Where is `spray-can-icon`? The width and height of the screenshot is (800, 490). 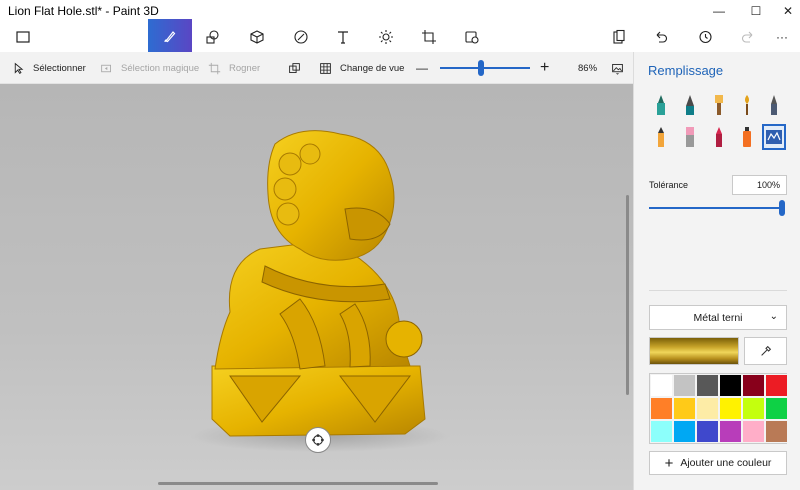 spray-can-icon is located at coordinates (747, 137).